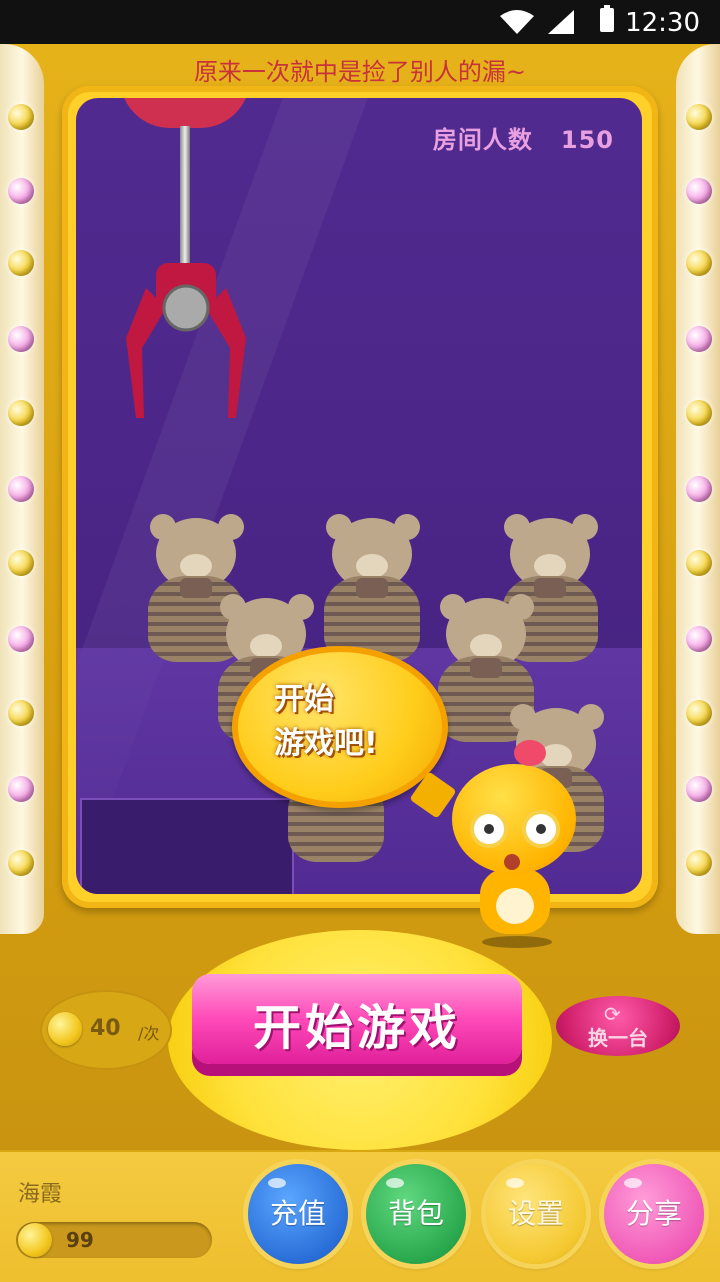  I want to click on room-count-label: 房间人数, so click(482, 140).